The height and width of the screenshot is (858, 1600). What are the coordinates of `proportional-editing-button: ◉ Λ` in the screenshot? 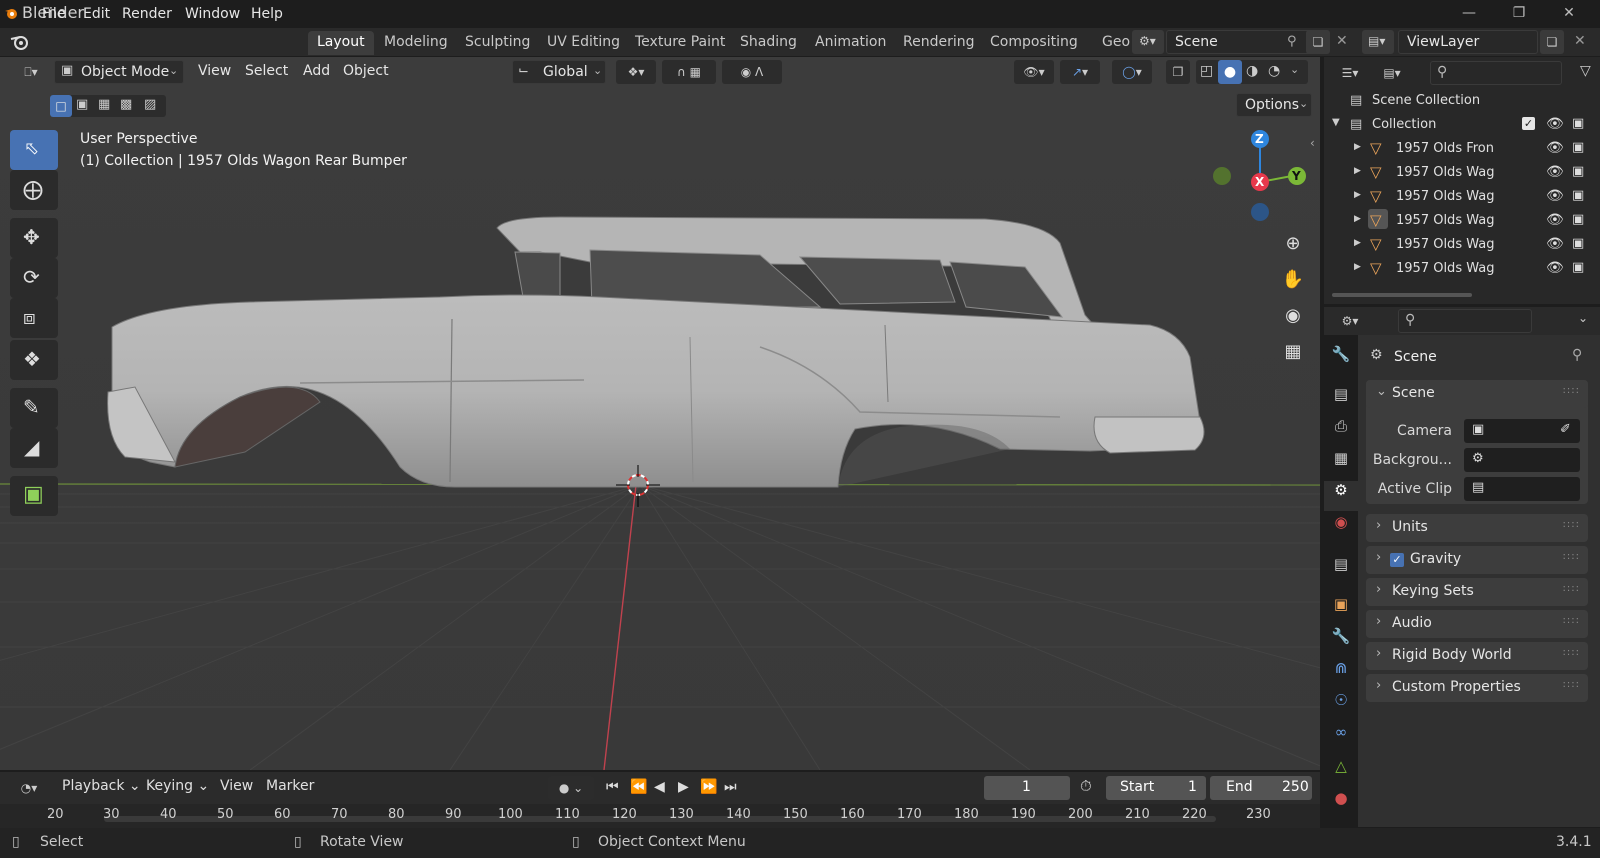 It's located at (752, 72).